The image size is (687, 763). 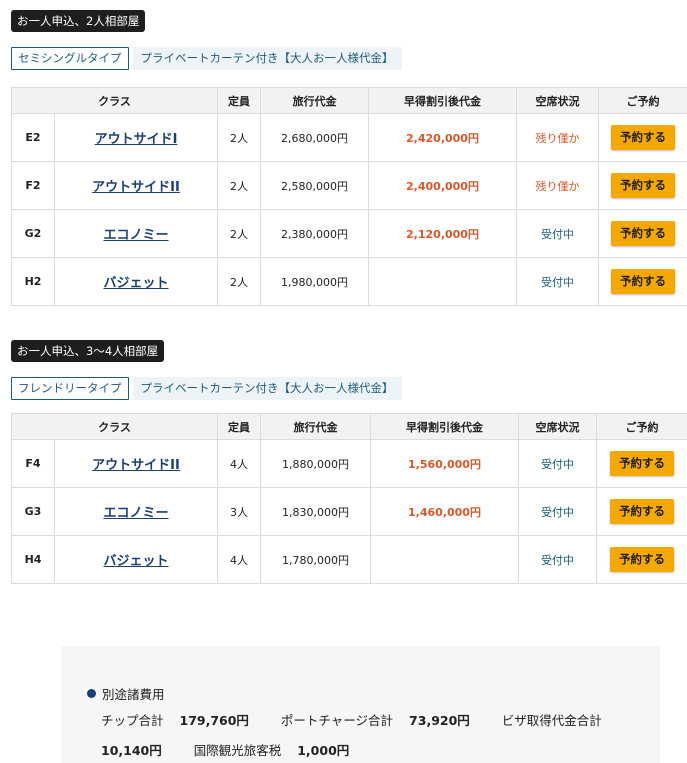 I want to click on tourist-tax-label: 国際観光旅客税, so click(x=237, y=750).